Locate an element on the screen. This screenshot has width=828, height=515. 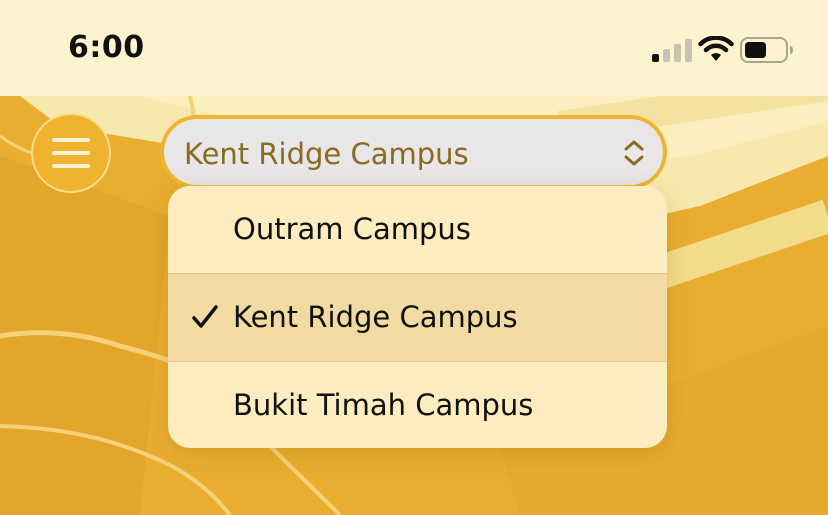
dropdown-option-label: Kent Ridge Campus is located at coordinates (375, 317).